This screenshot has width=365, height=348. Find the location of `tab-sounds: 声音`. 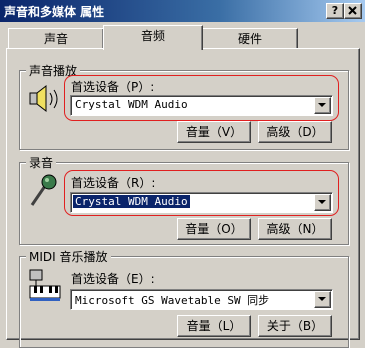

tab-sounds: 声音 is located at coordinates (56, 39).